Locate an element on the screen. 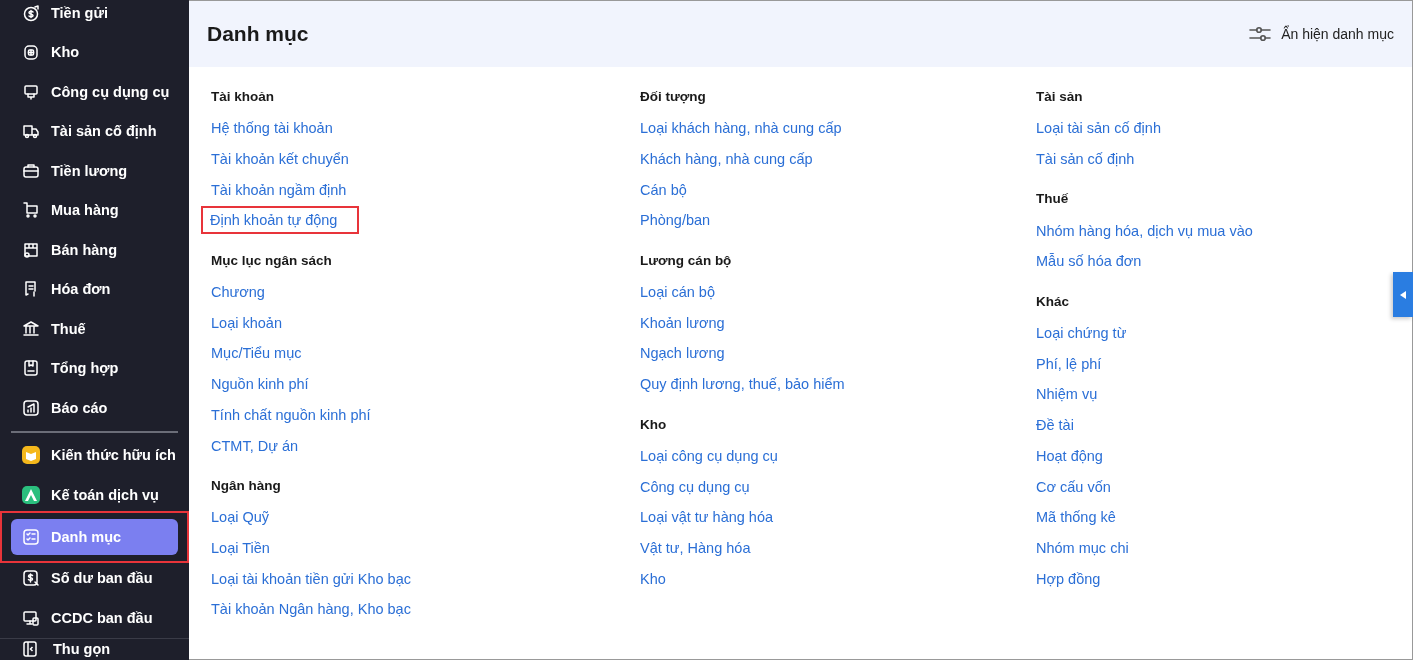 This screenshot has height=660, width=1413. collapse-button: Thu gọn is located at coordinates (94, 648).